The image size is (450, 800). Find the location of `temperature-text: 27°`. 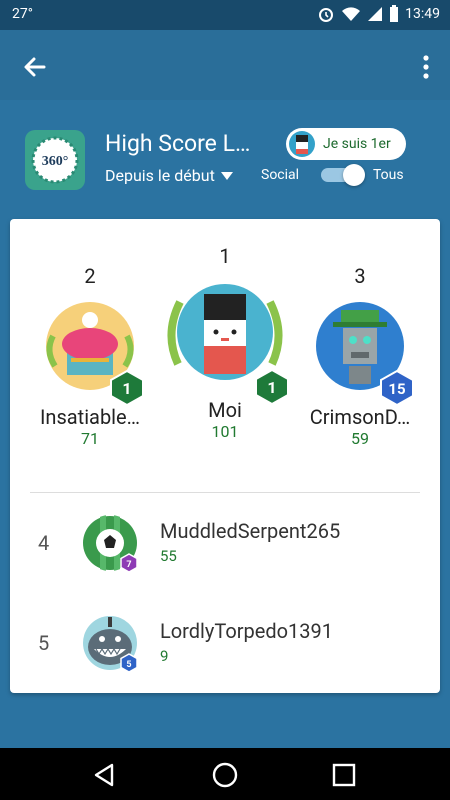

temperature-text: 27° is located at coordinates (22, 14).